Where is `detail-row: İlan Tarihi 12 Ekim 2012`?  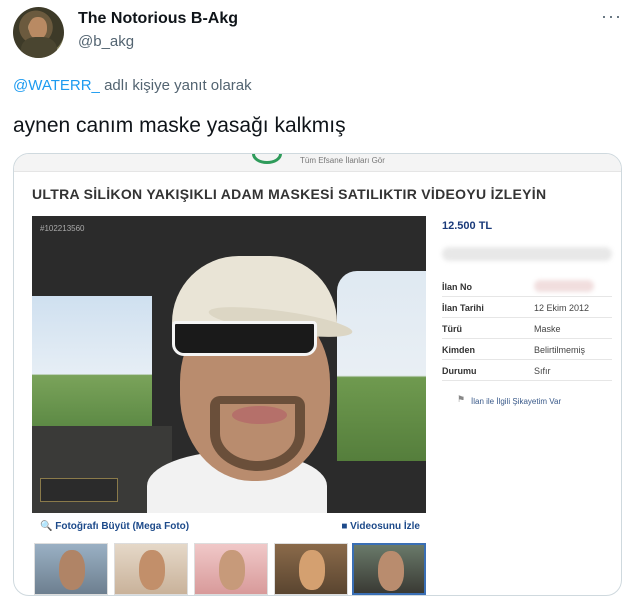 detail-row: İlan Tarihi 12 Ekim 2012 is located at coordinates (527, 307).